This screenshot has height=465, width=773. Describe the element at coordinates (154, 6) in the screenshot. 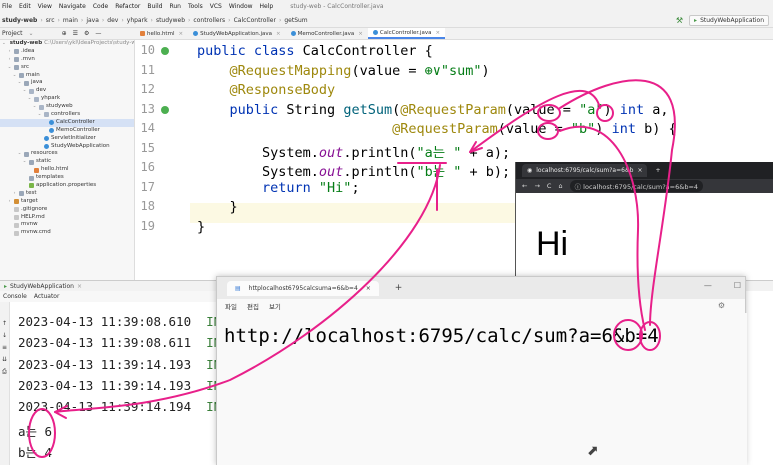

I see `menu-item-build: Build` at that location.